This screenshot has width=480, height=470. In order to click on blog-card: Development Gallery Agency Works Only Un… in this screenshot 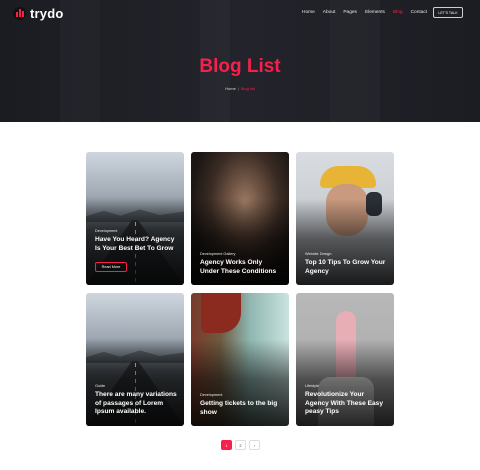, I will do `click(240, 218)`.